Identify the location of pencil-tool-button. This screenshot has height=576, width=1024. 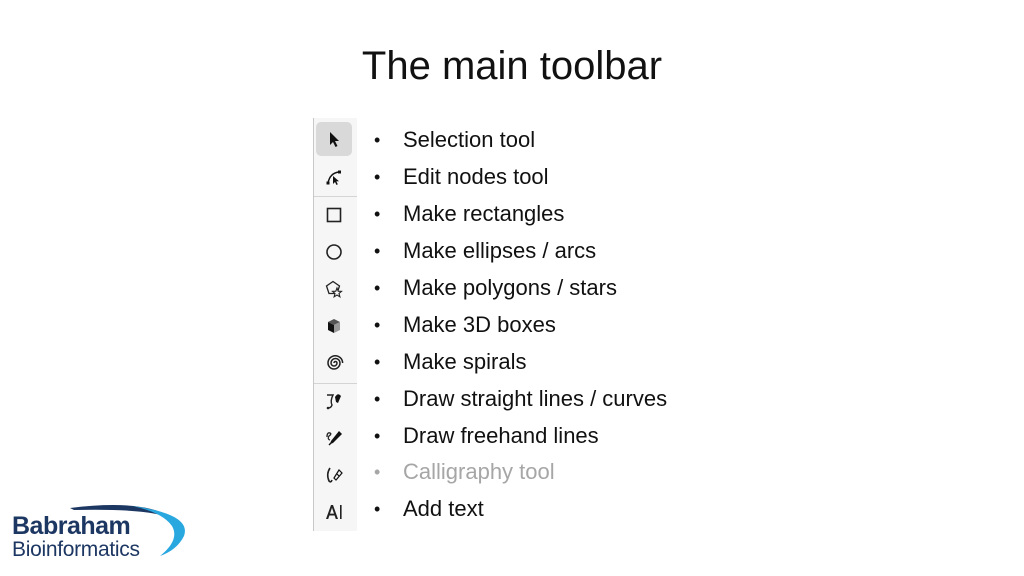
(334, 438).